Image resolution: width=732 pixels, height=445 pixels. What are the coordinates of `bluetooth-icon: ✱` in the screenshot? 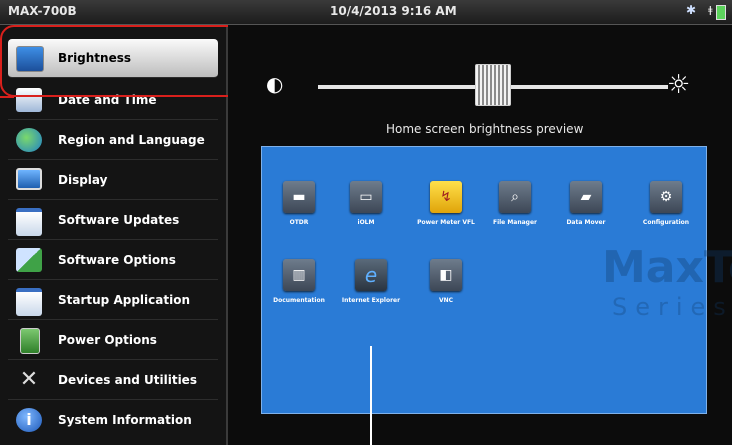 It's located at (691, 10).